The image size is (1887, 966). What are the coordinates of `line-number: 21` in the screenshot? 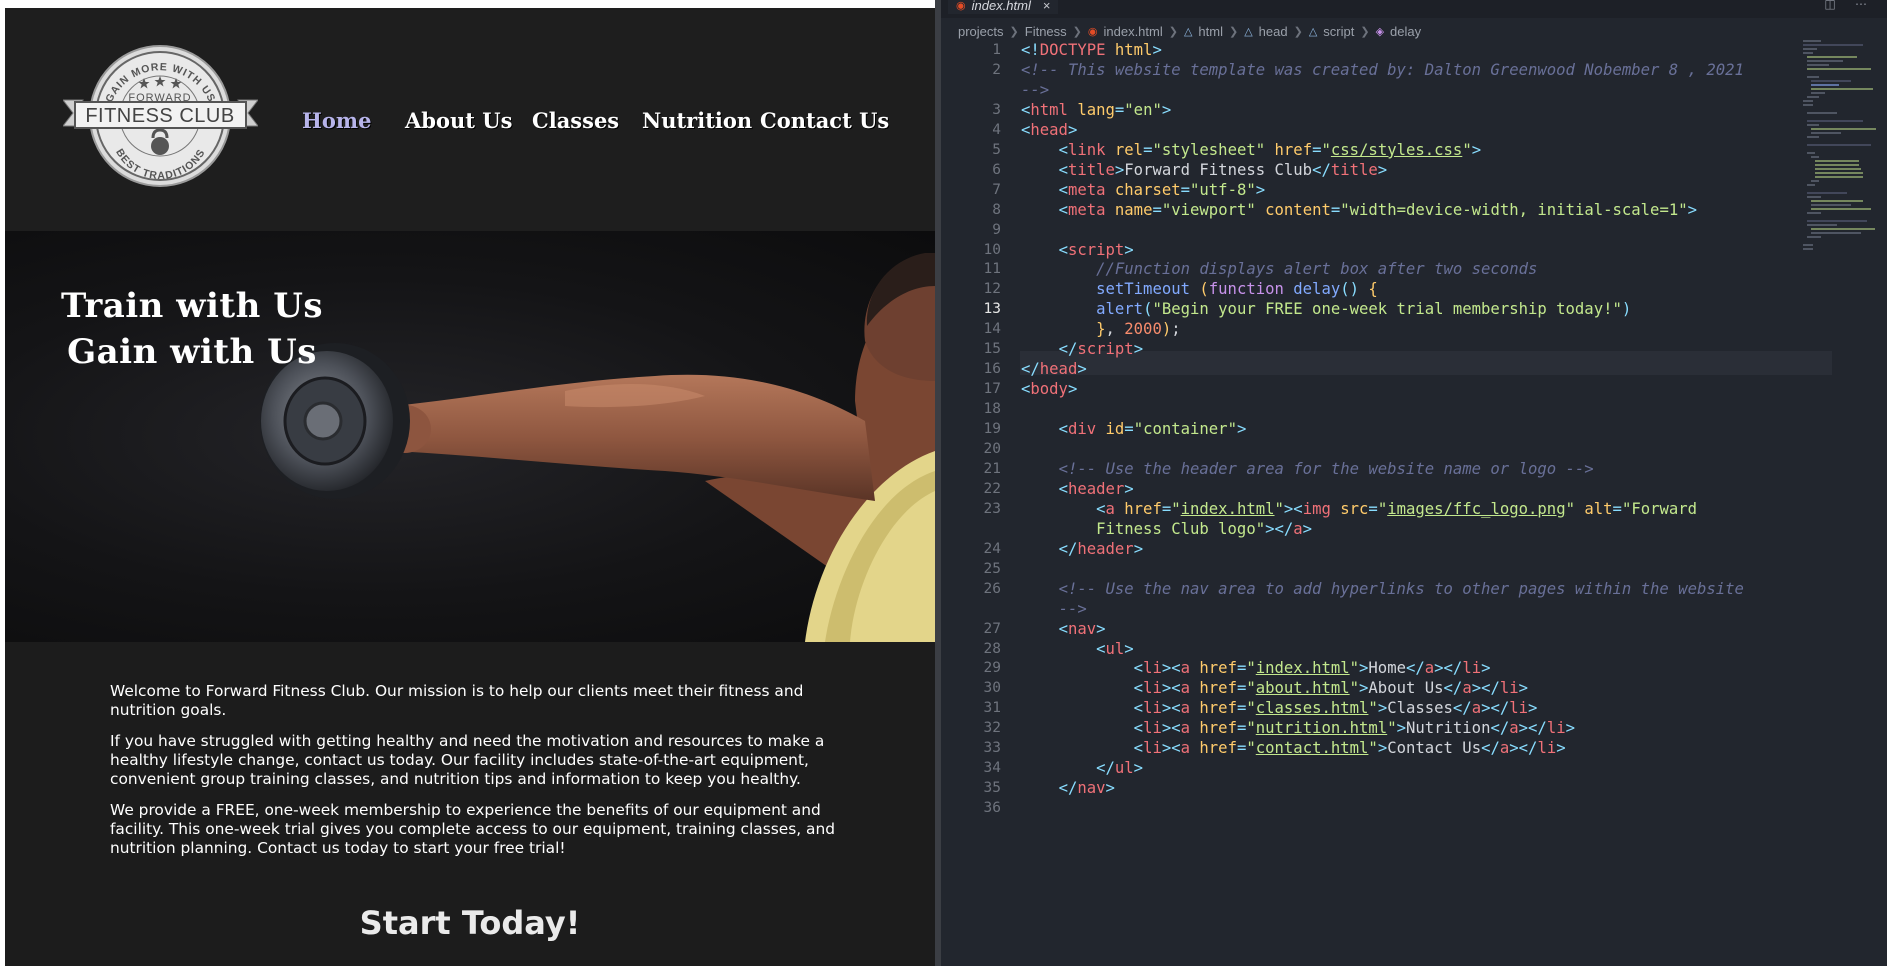 It's located at (992, 468).